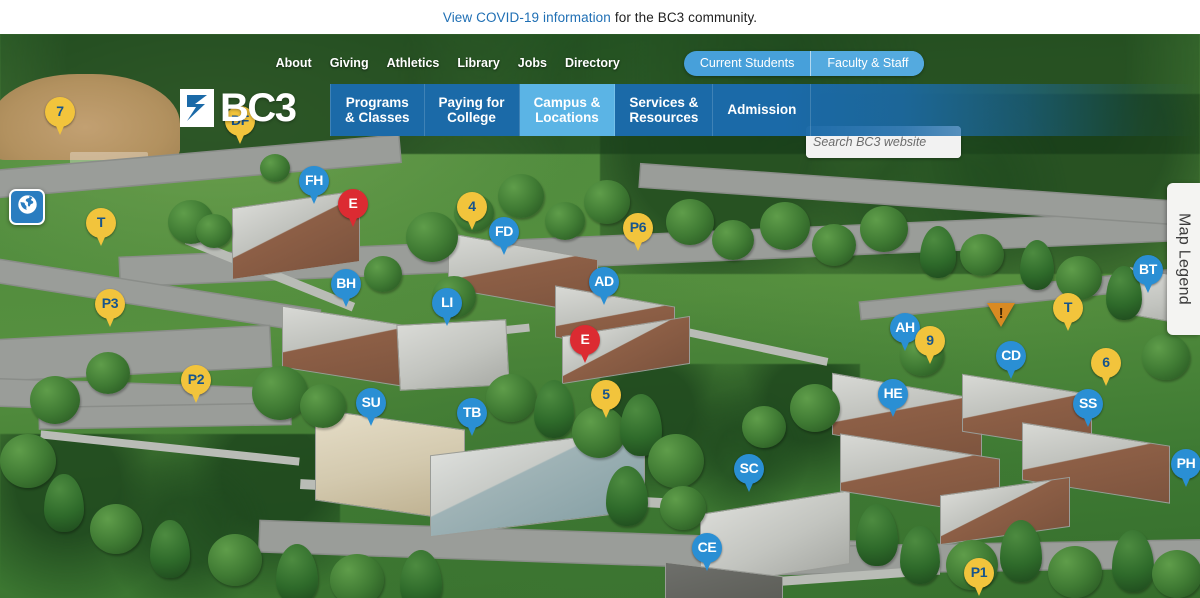 The image size is (1200, 598). What do you see at coordinates (196, 379) in the screenshot?
I see `map-pin-label: P2` at bounding box center [196, 379].